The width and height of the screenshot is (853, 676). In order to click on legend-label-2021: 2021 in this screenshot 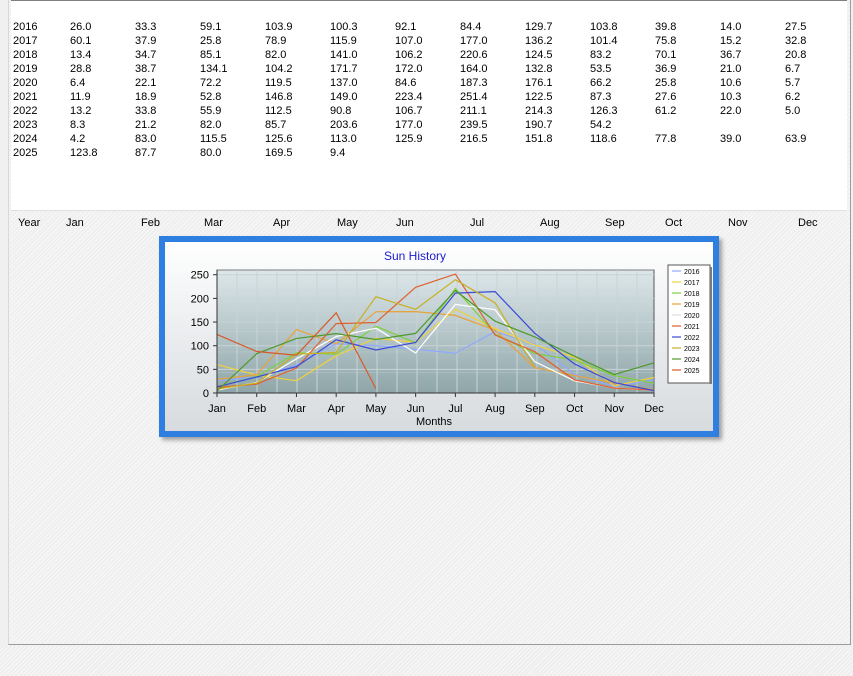, I will do `click(692, 327)`.